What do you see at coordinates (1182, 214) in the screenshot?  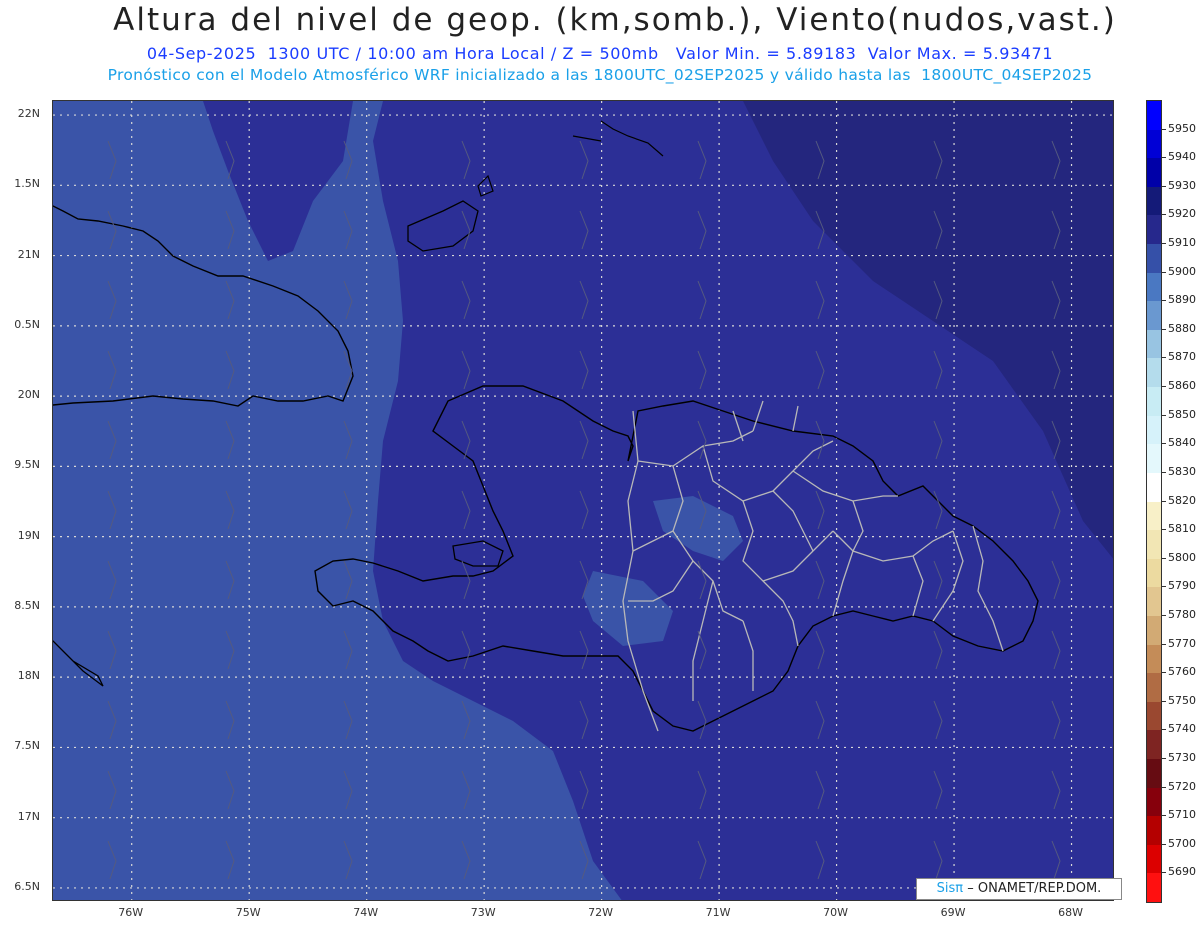 I see `colorbar-label: 5920` at bounding box center [1182, 214].